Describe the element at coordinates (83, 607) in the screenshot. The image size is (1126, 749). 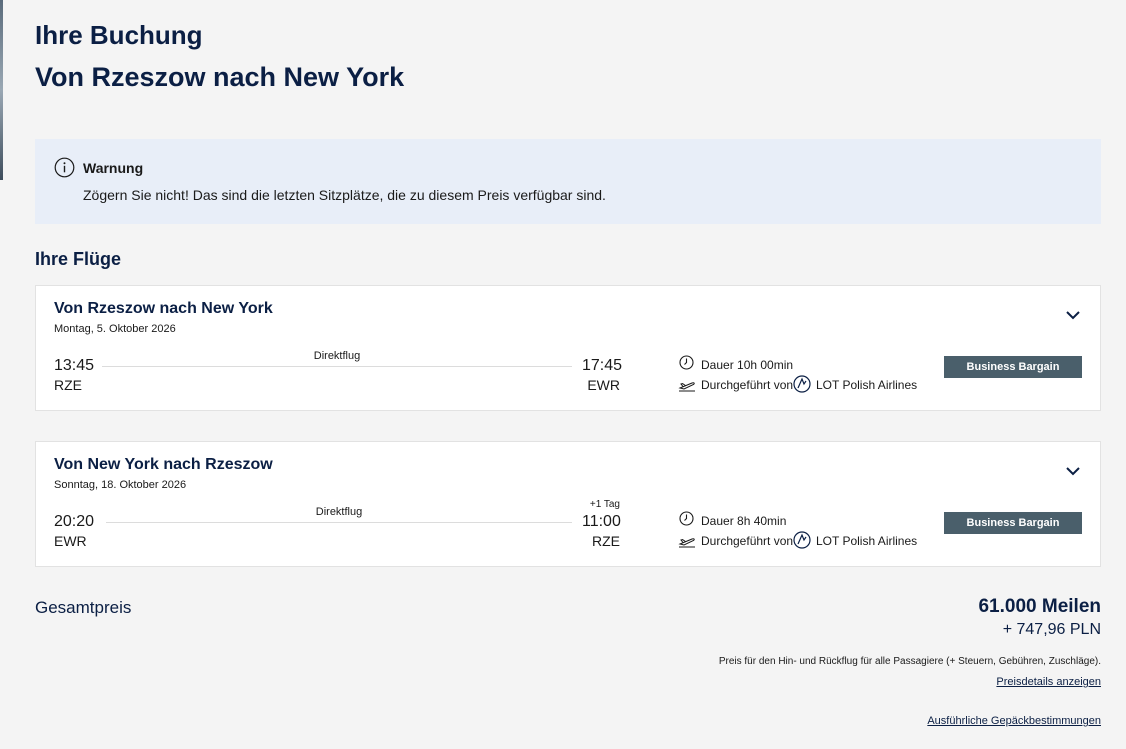
I see `total-price-label: Gesamtpreis` at that location.